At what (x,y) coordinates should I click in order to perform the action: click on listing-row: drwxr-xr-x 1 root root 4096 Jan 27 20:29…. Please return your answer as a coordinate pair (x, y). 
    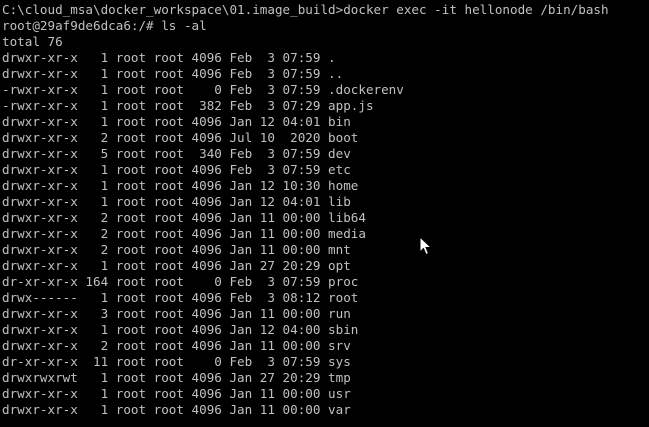
    Looking at the image, I should click on (176, 265).